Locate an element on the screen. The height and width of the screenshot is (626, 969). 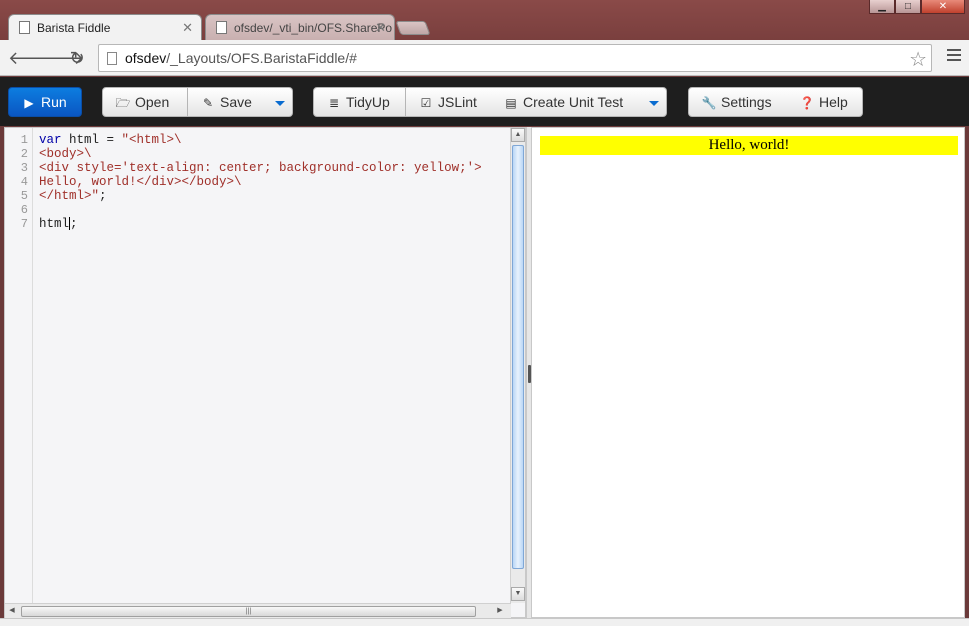
code-string: "<html>\ is located at coordinates (151, 140).